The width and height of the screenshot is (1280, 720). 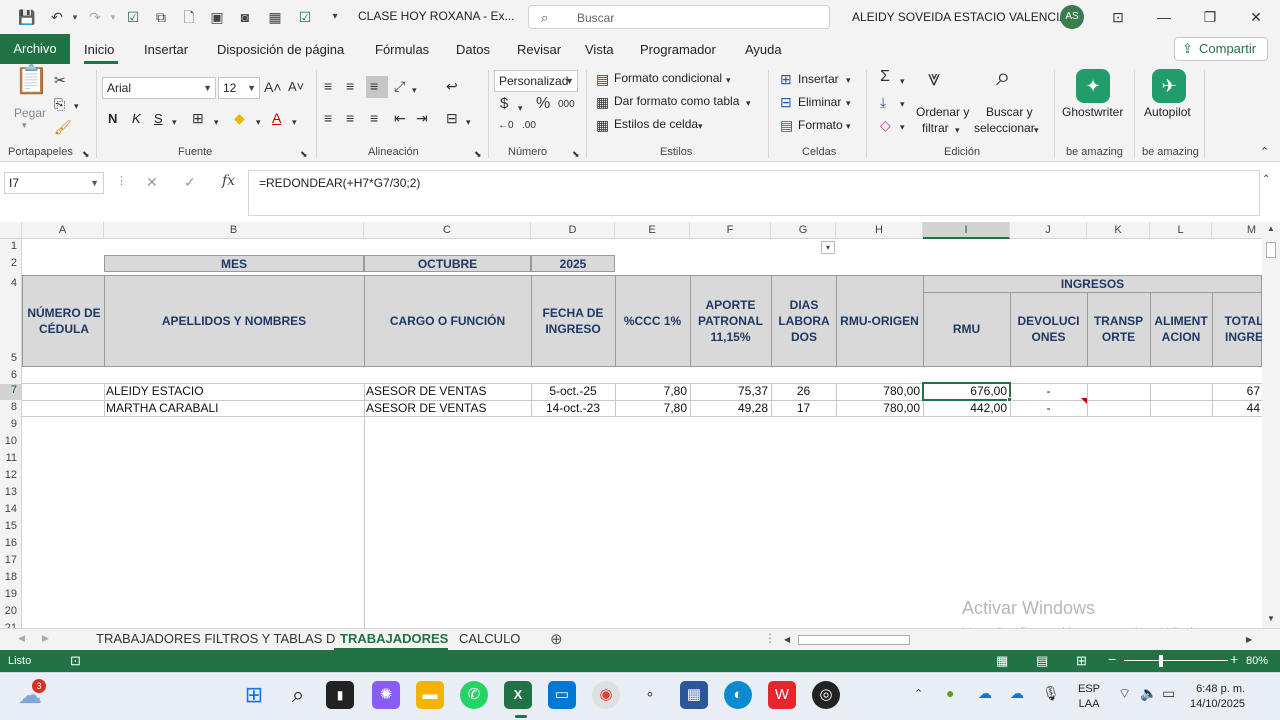 I want to click on tab-inicio: Inicio, so click(x=99, y=49).